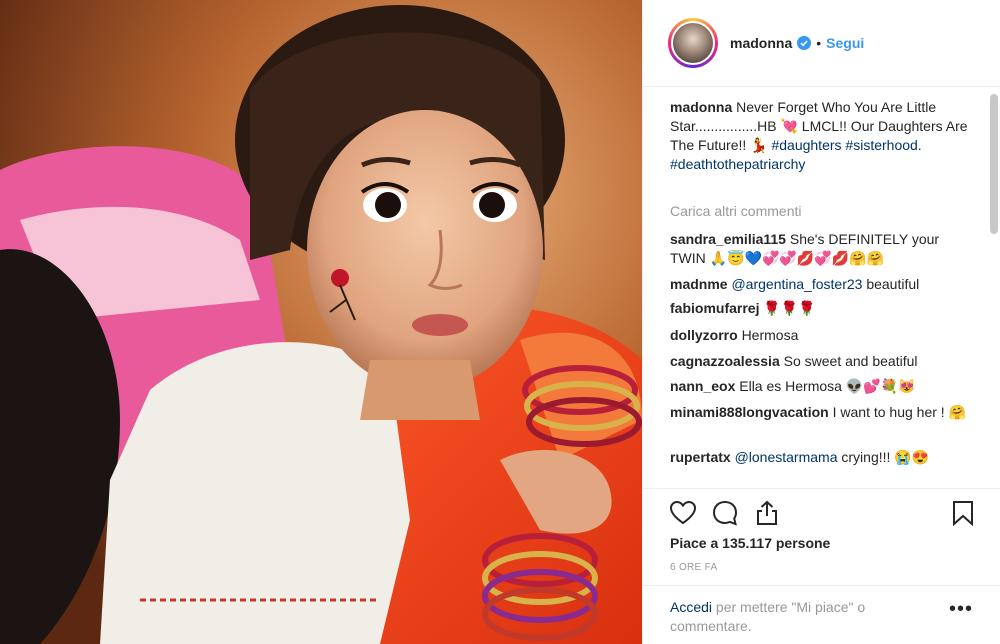 The height and width of the screenshot is (644, 1000). What do you see at coordinates (850, 361) in the screenshot?
I see `comment-text: So sweet and beatiful` at bounding box center [850, 361].